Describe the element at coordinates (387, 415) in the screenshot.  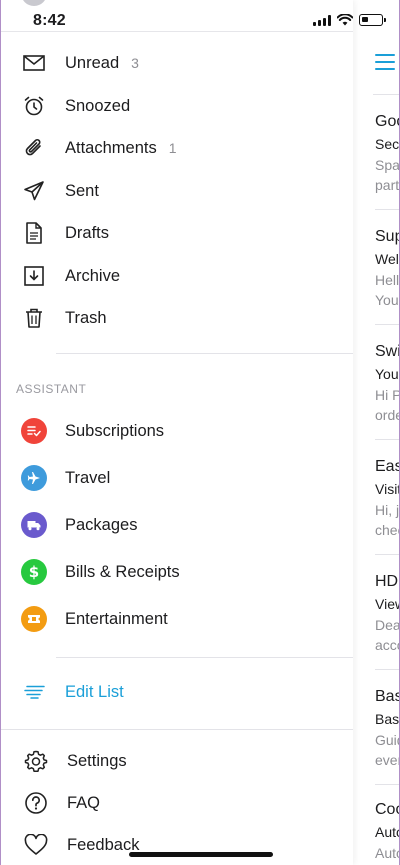
I see `message-preview: orde` at that location.